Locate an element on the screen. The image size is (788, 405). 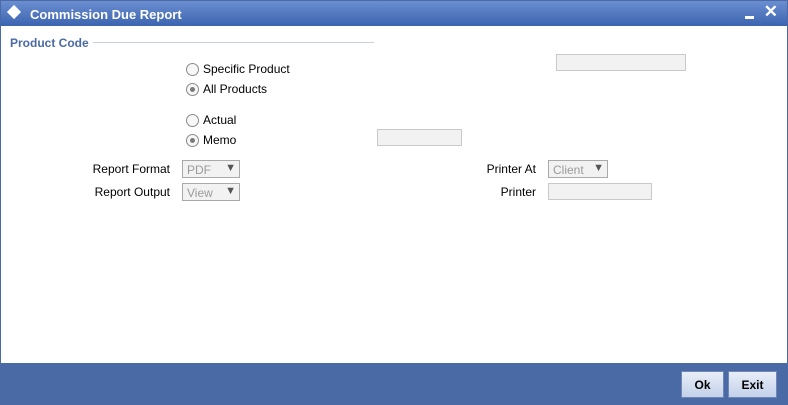
printer-at-label: Printer At is located at coordinates (511, 169).